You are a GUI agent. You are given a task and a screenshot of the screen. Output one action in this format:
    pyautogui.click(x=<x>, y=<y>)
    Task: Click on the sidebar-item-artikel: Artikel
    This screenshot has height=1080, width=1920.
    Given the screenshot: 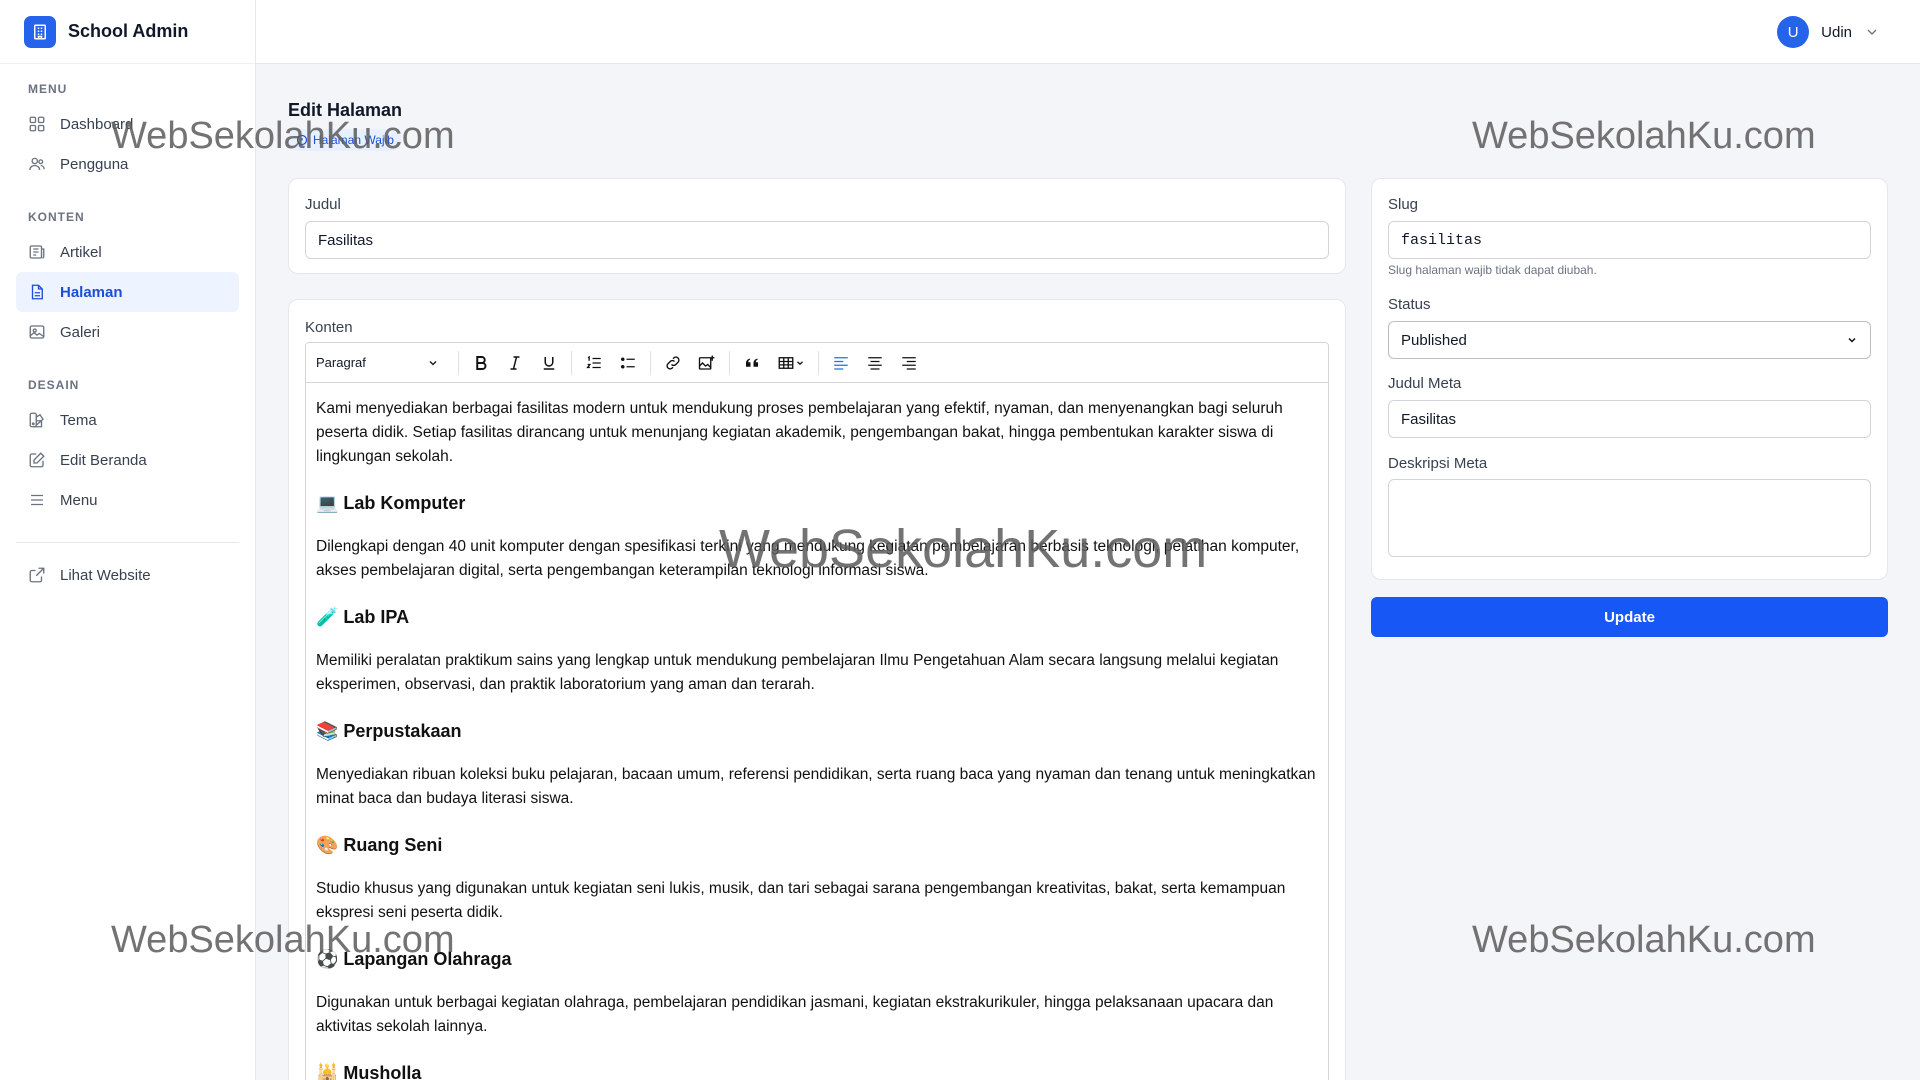 What is the action you would take?
    pyautogui.click(x=127, y=252)
    